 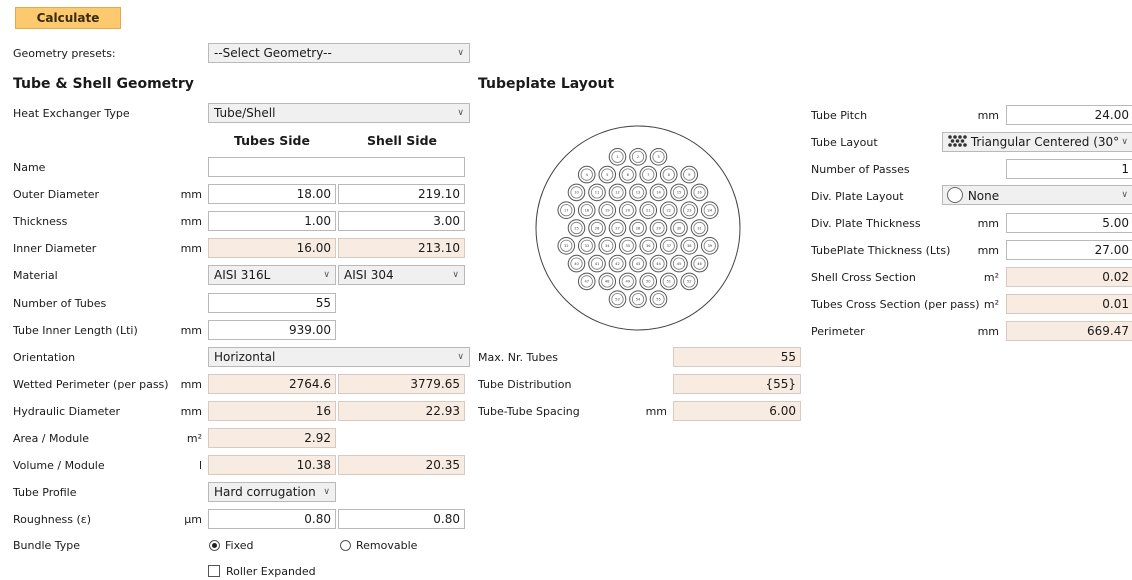 I want to click on area-module-value: 2.92, so click(x=272, y=438).